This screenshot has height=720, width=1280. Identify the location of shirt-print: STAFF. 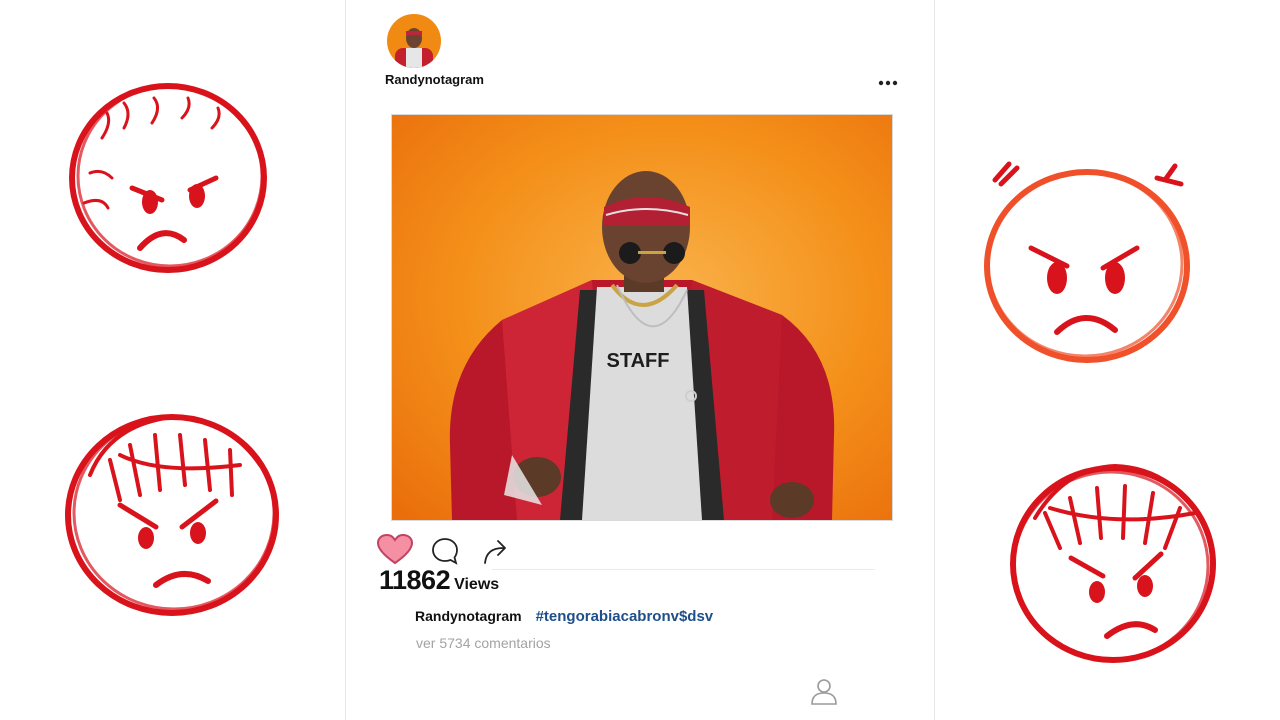
(638, 361).